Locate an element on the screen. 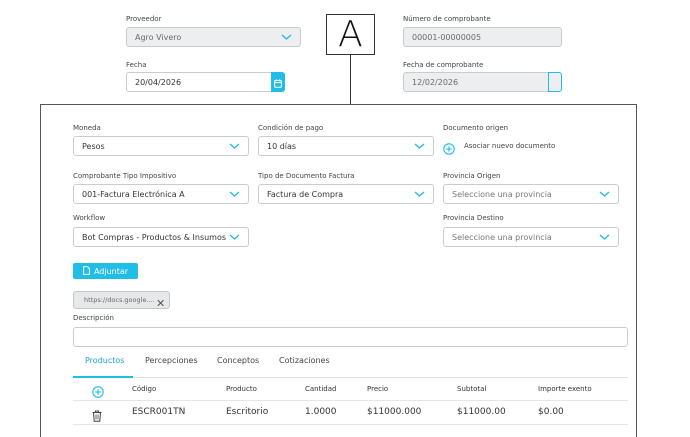 The width and height of the screenshot is (690, 437). cell-codigo: ESCR001TN is located at coordinates (159, 412).